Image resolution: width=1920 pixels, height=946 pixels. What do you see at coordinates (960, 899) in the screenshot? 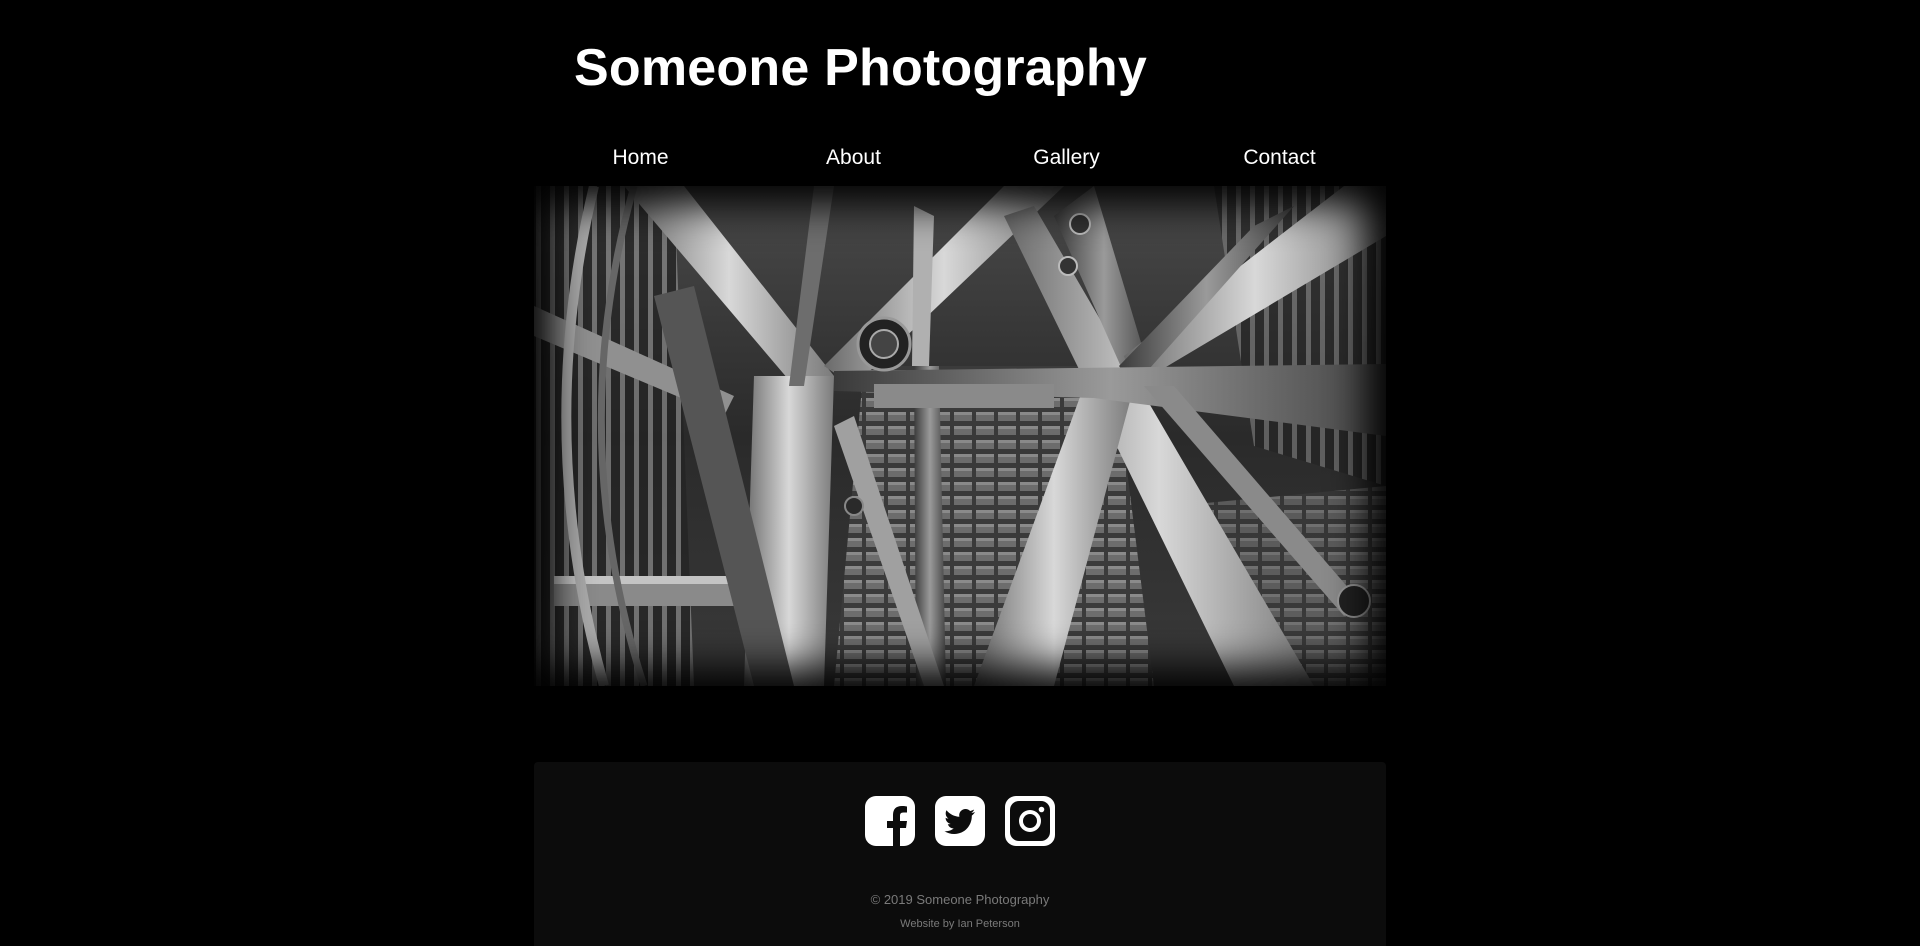
I see `copyright-text: © 2019 Someone Photography` at bounding box center [960, 899].